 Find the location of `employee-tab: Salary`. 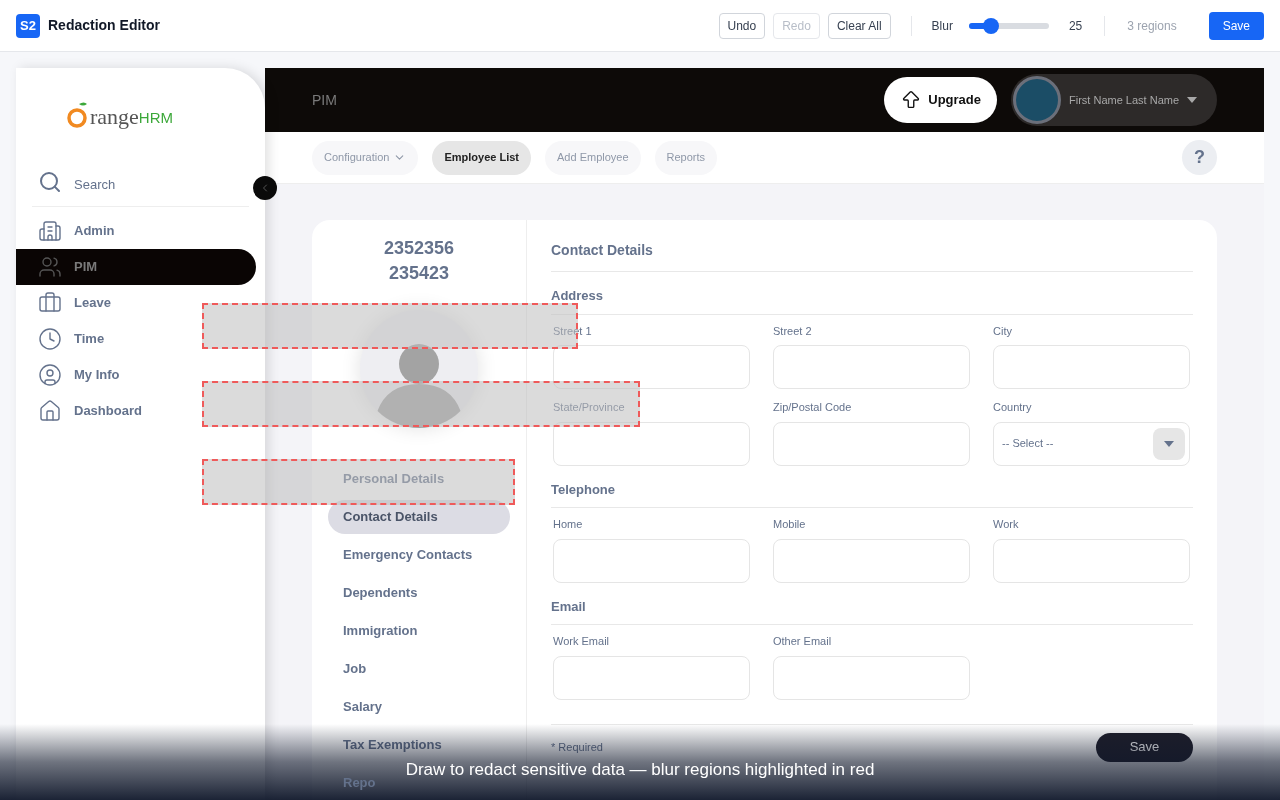

employee-tab: Salary is located at coordinates (419, 707).